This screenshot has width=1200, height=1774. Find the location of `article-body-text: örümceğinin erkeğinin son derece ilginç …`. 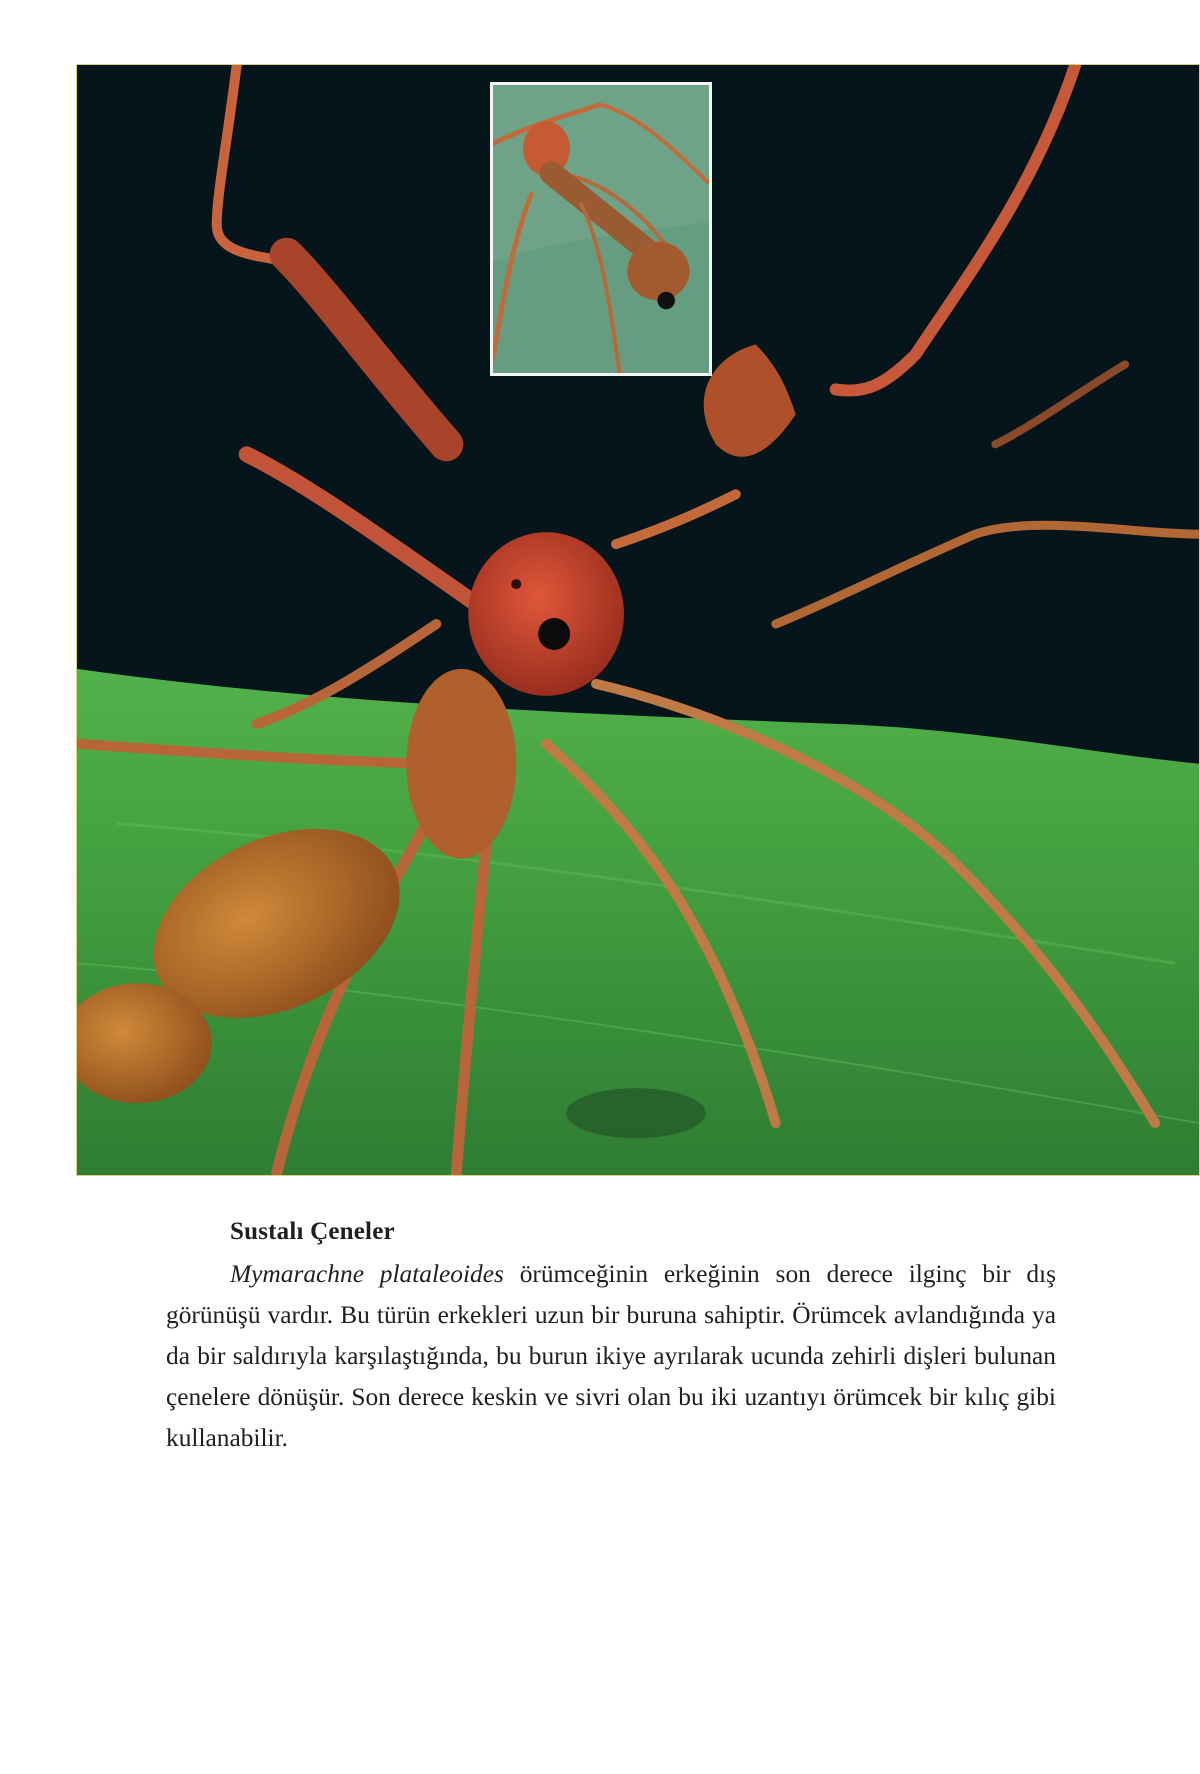

article-body-text: örümceğinin erkeğinin son derece ilginç … is located at coordinates (611, 1356).